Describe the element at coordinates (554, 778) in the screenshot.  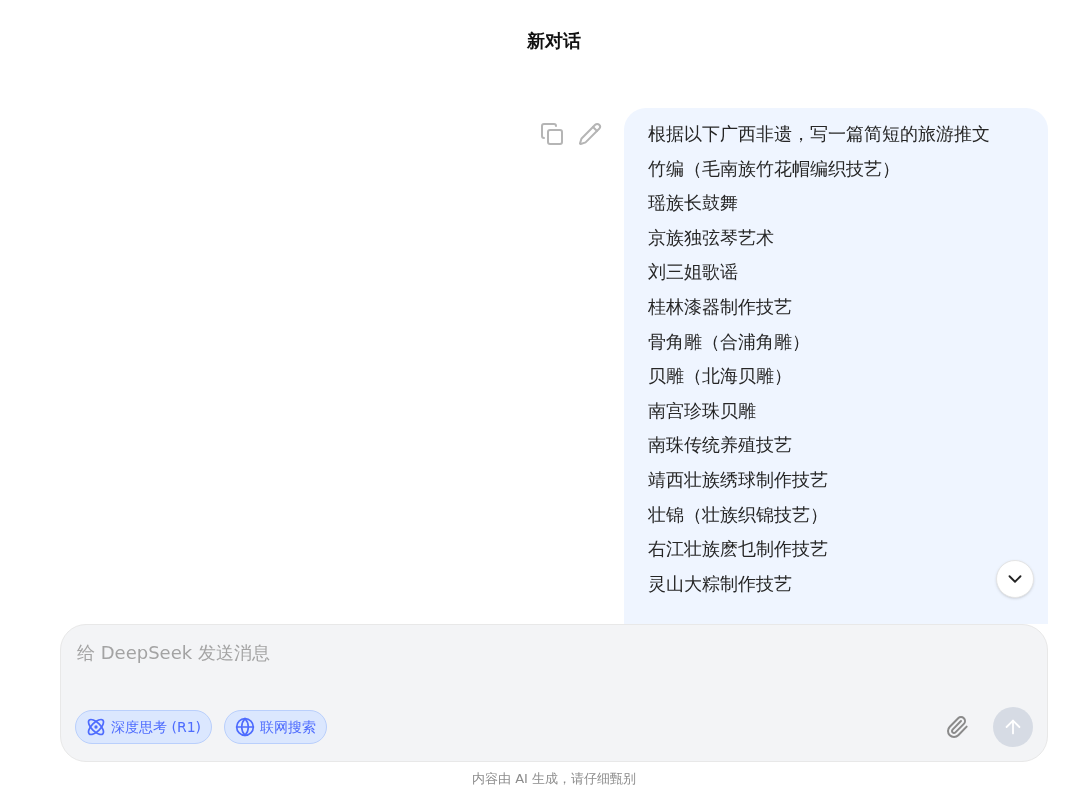
I see `disclaimer-text: 内容由 AI 生成，请仔细甄别` at that location.